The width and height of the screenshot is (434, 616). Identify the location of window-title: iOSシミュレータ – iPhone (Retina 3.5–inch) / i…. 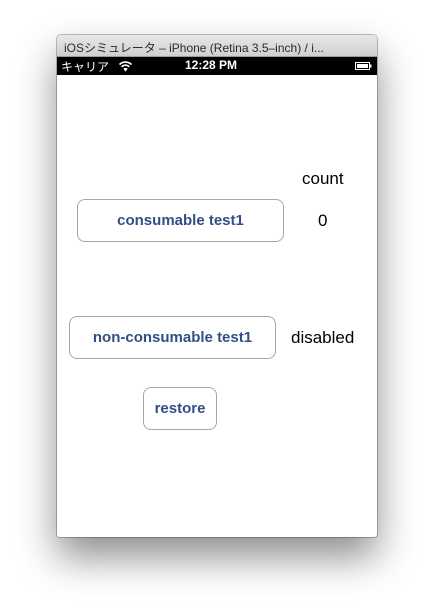
(194, 48).